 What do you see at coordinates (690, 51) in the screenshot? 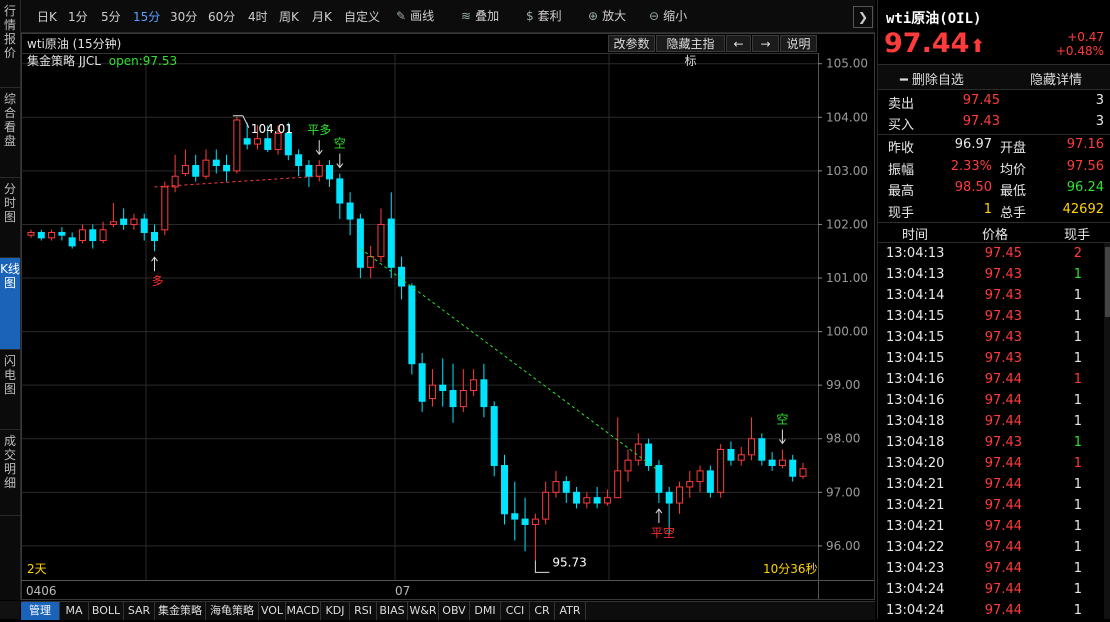
I see `chart-button-1: 隐藏主指标` at bounding box center [690, 51].